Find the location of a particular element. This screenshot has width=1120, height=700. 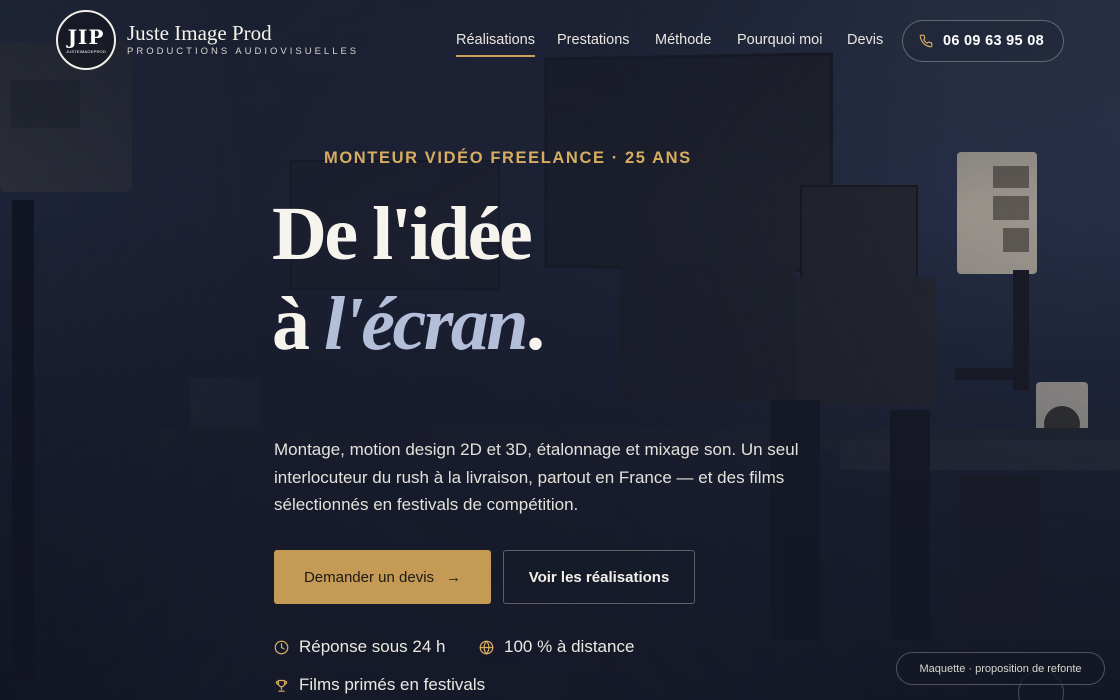

request-quote-button: Demander un devis → is located at coordinates (382, 577).